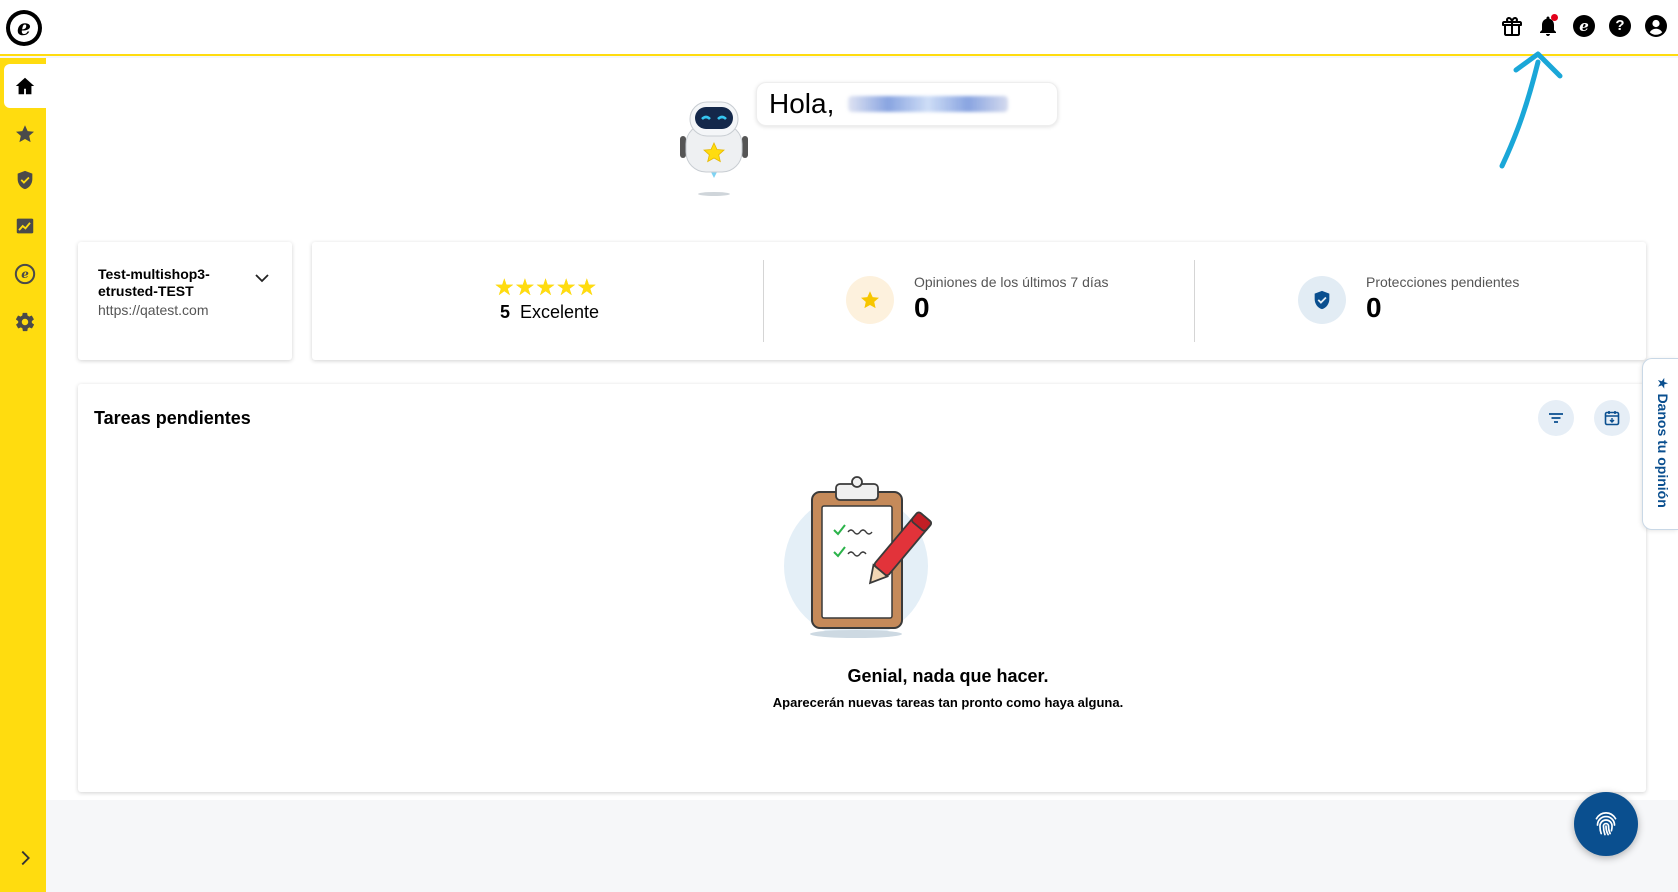  Describe the element at coordinates (1512, 26) in the screenshot. I see `gift-icon` at that location.